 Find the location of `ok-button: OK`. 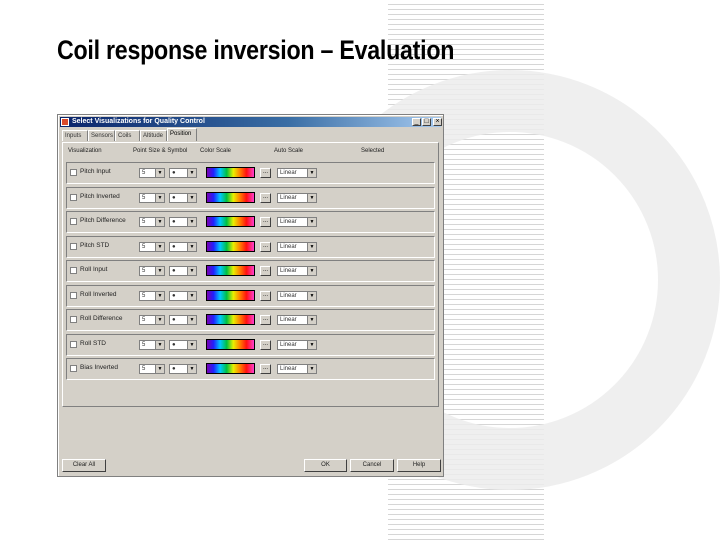

ok-button: OK is located at coordinates (325, 465).